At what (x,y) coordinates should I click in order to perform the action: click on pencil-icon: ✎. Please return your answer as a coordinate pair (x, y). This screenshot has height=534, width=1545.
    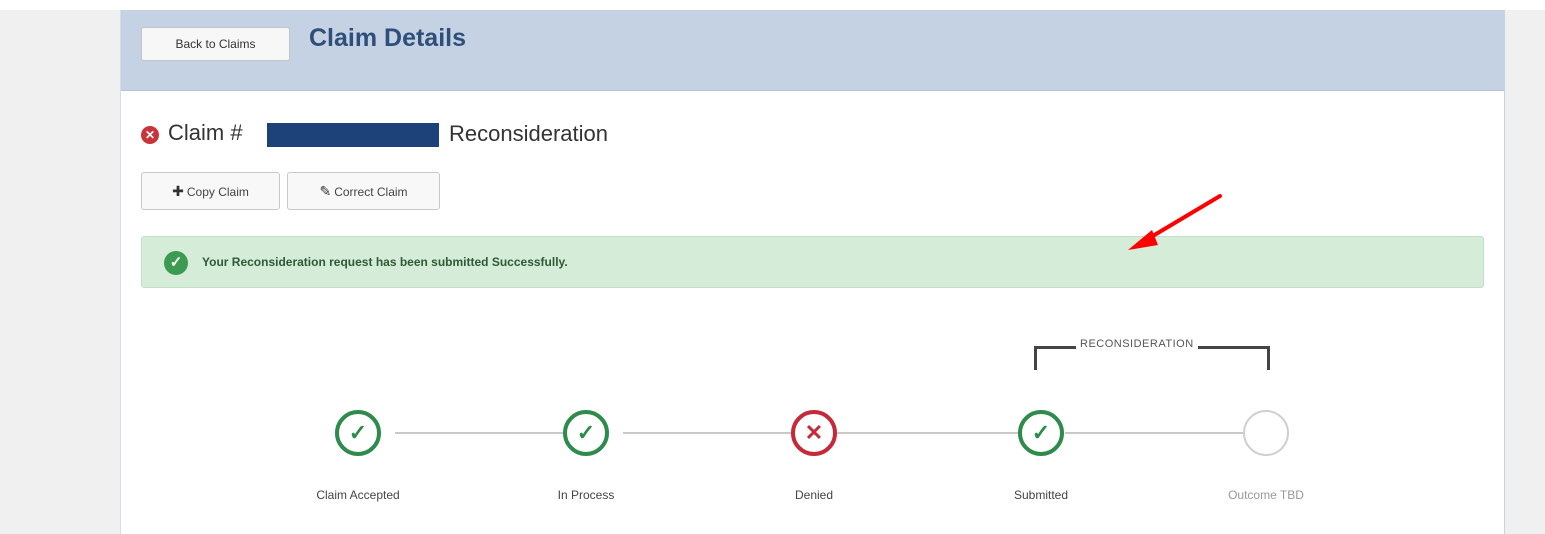
    Looking at the image, I should click on (325, 191).